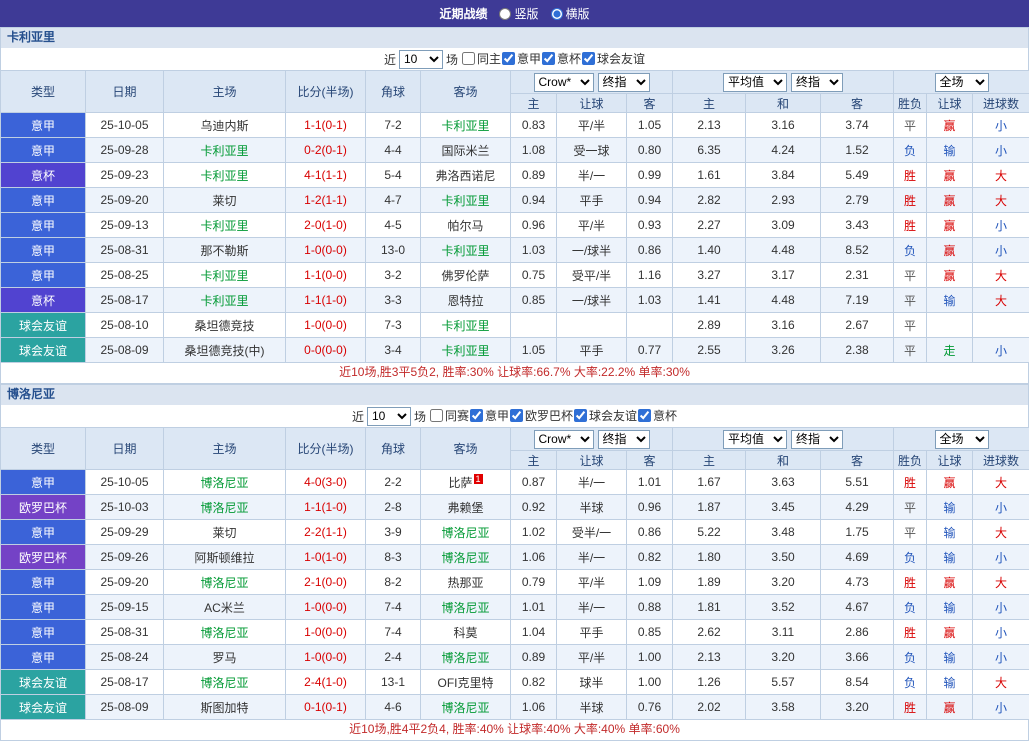 The height and width of the screenshot is (741, 1029). I want to click on layout-option-vertical: 竖版, so click(518, 13).